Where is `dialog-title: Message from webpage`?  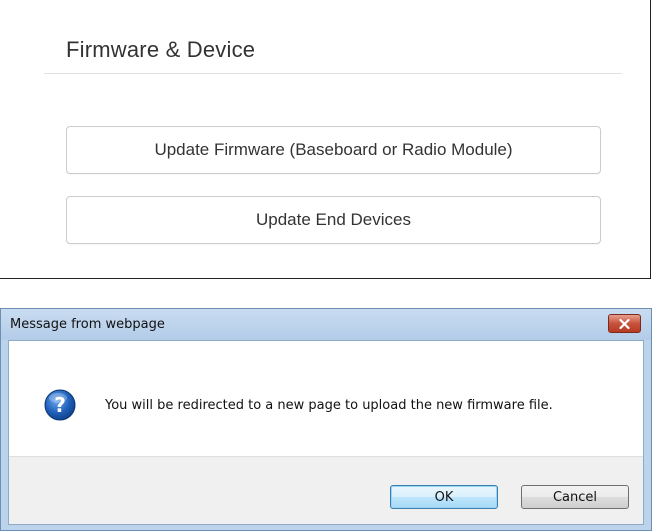
dialog-title: Message from webpage is located at coordinates (87, 324).